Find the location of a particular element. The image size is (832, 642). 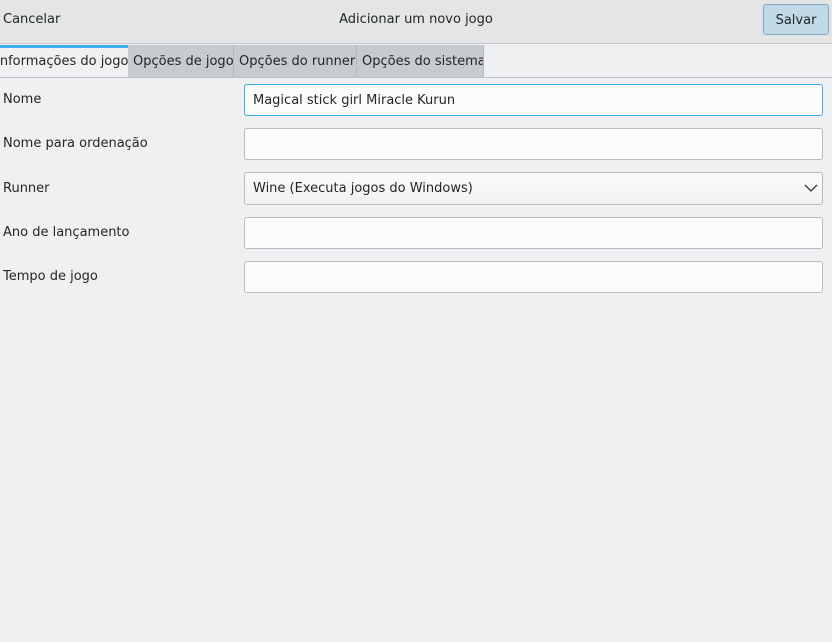

name-input is located at coordinates (533, 100).